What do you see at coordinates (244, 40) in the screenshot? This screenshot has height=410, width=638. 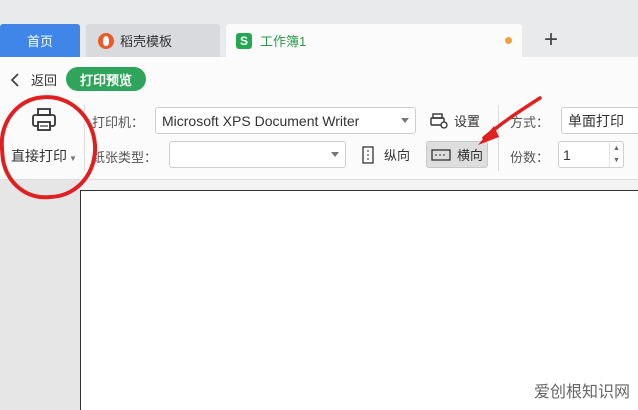 I see `spreadsheet-icon: S` at bounding box center [244, 40].